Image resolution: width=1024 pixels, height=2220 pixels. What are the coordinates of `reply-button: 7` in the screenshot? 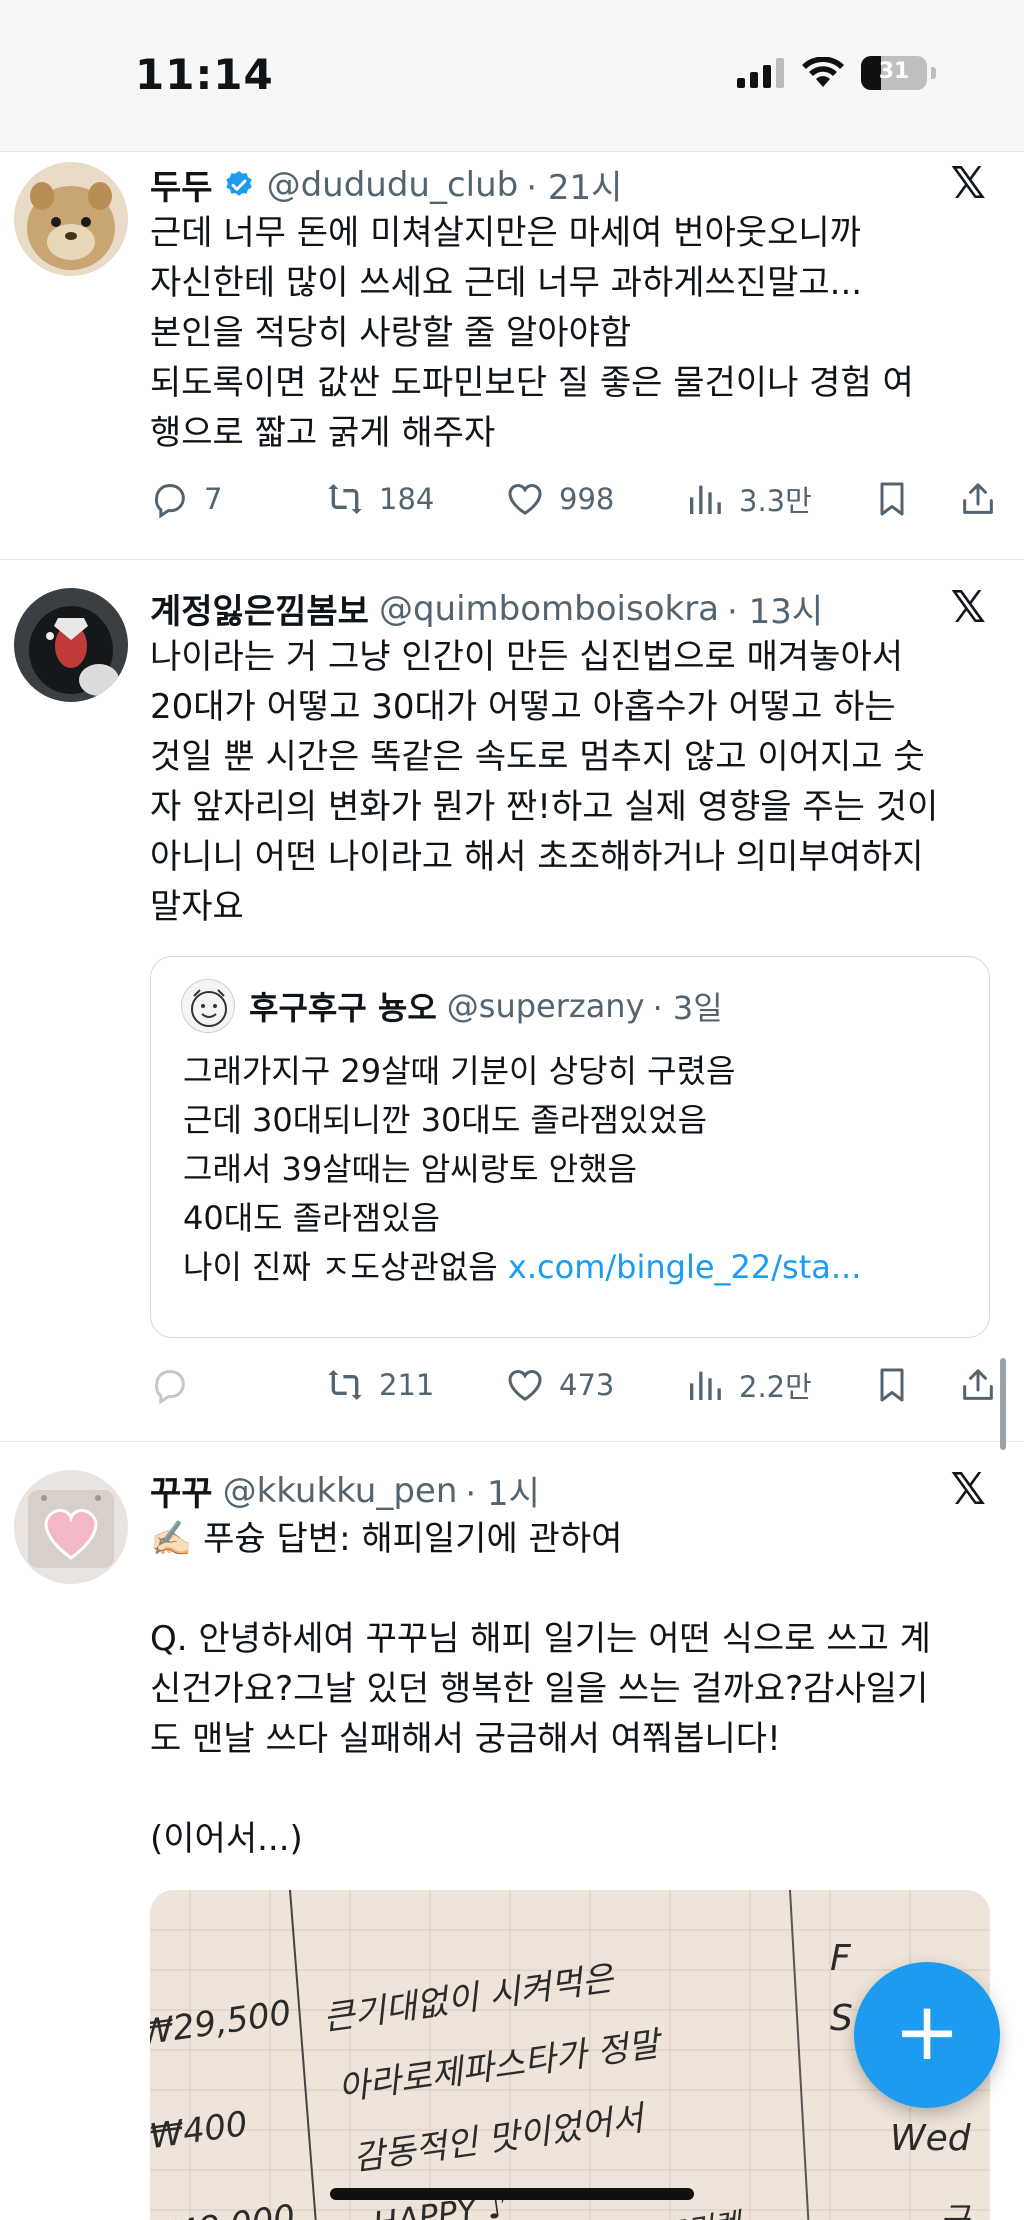 It's located at (237, 499).